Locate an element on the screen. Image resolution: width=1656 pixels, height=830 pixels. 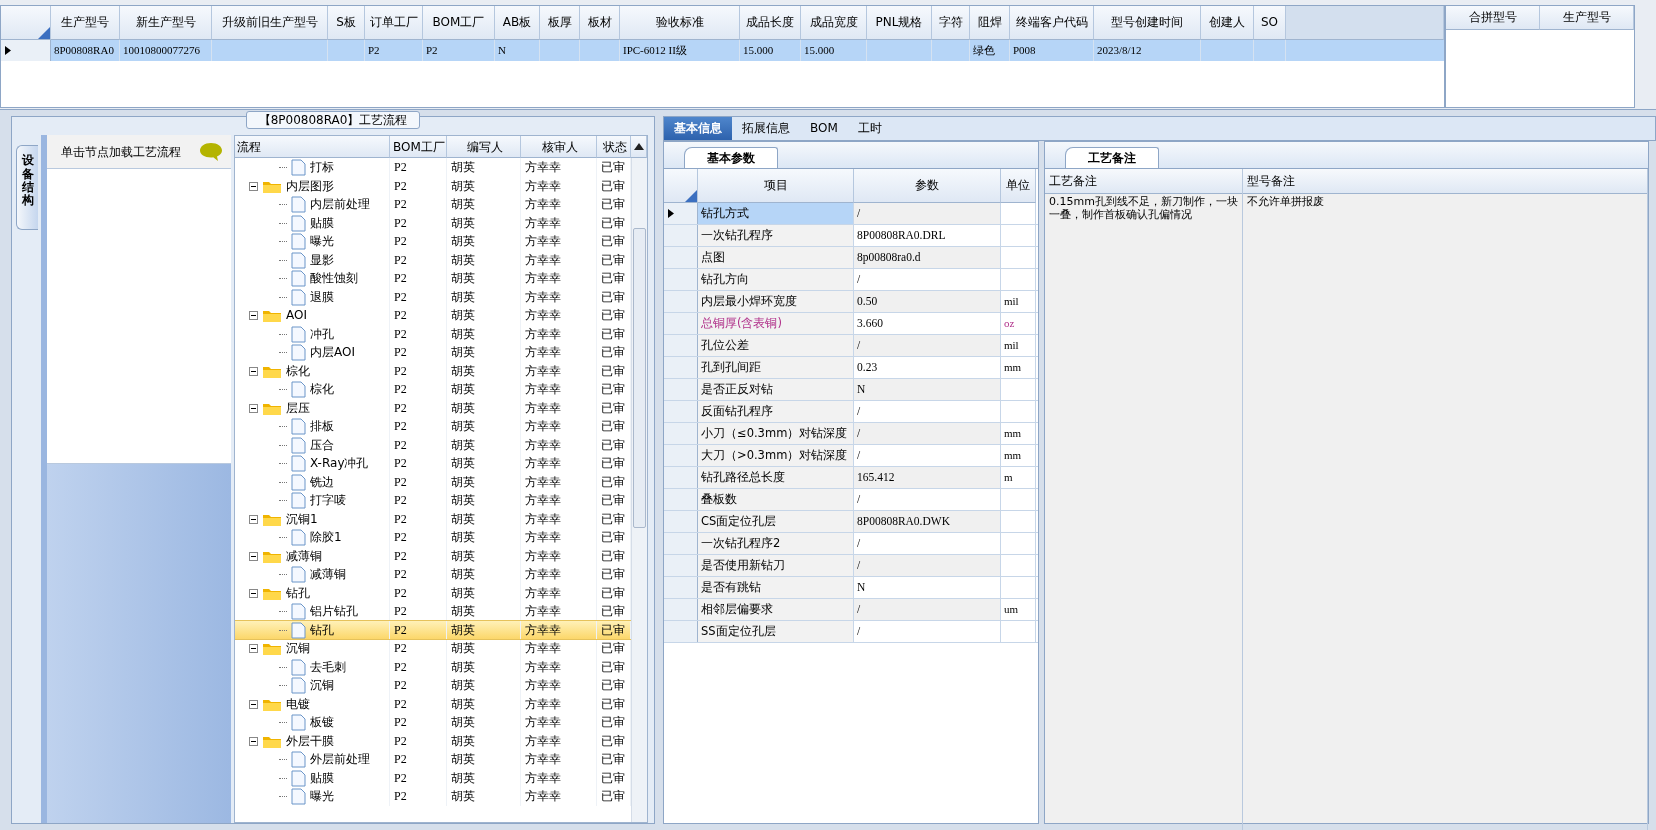
detail-tab: BOM is located at coordinates (824, 128).